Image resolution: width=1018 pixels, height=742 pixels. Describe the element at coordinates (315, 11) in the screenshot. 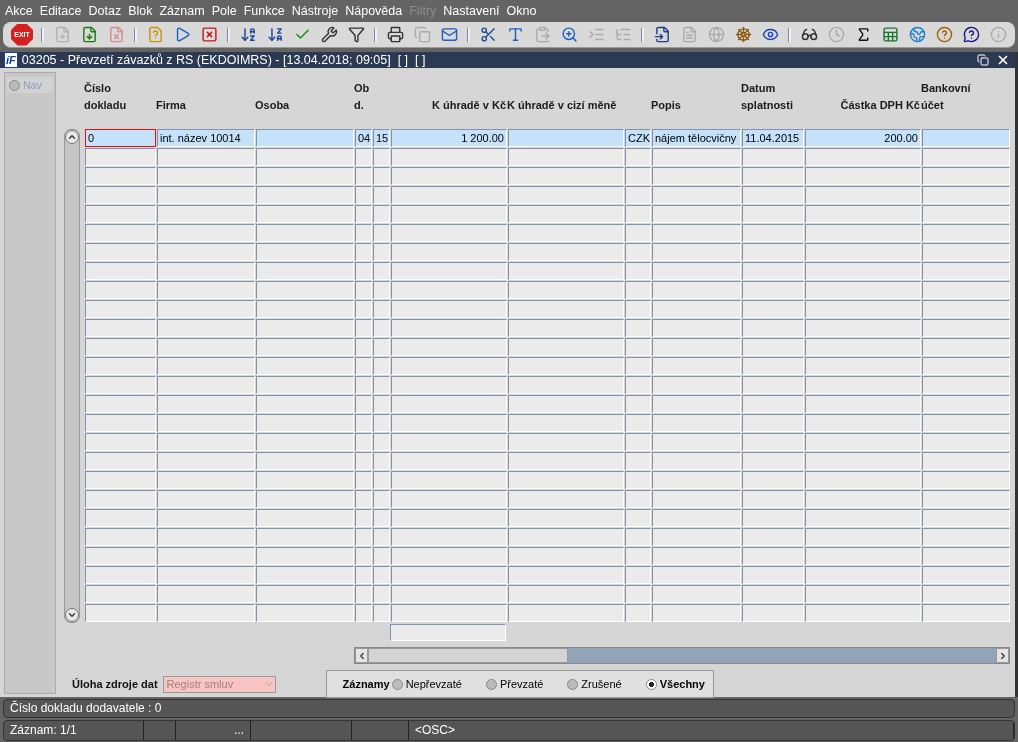

I see `menu-item: Nástroje` at that location.